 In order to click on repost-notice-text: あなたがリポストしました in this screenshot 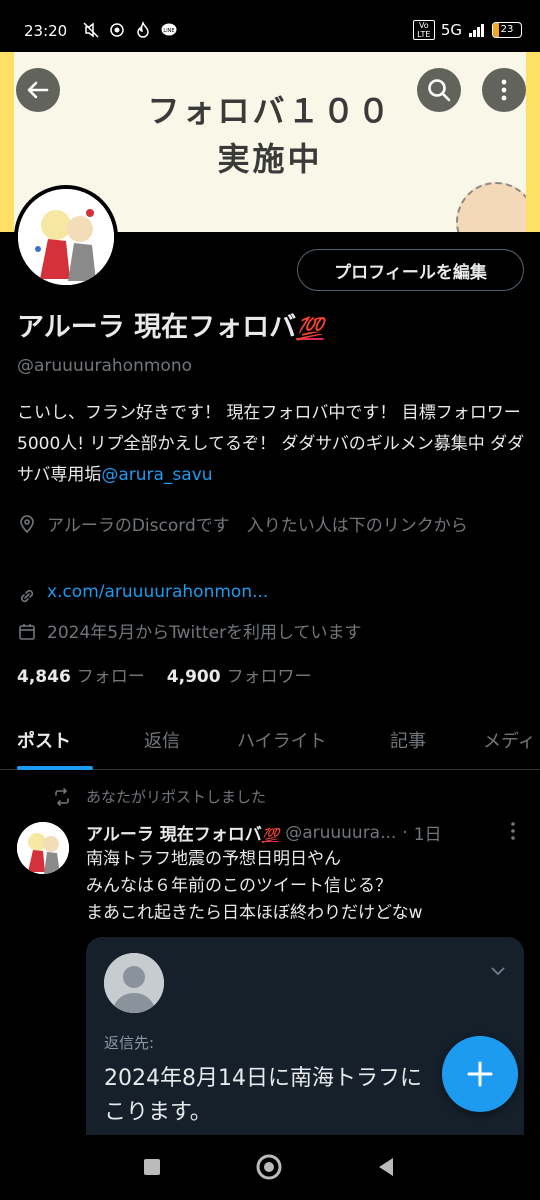, I will do `click(176, 797)`.